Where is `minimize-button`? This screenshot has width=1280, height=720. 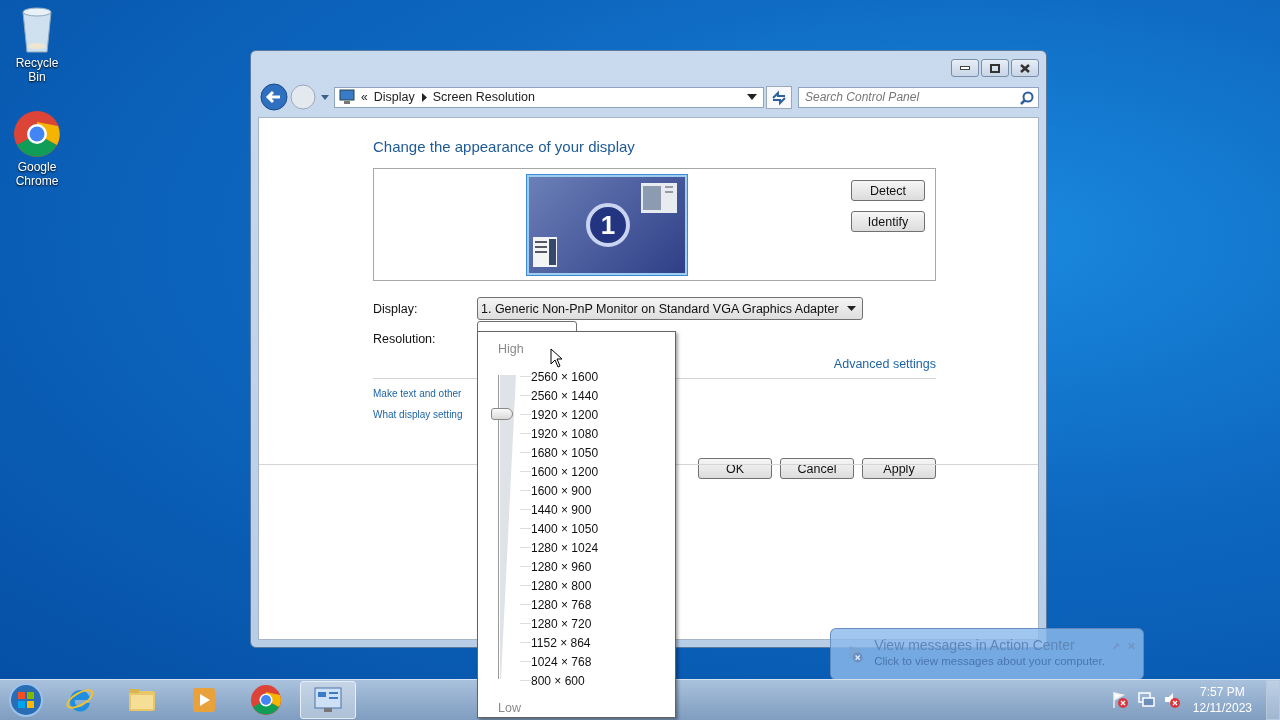
minimize-button is located at coordinates (965, 68).